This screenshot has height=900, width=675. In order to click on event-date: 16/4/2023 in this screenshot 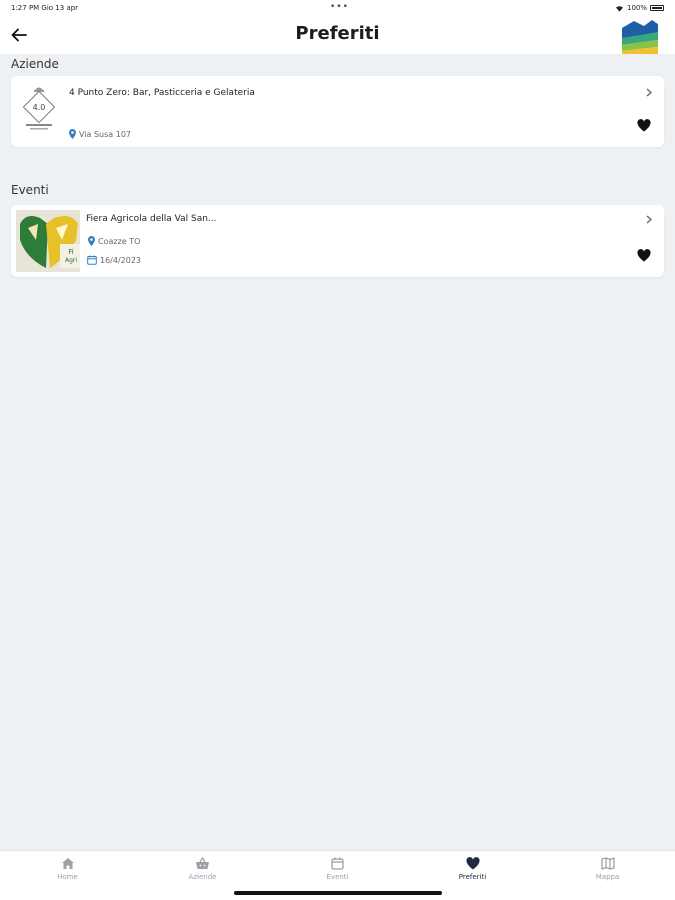, I will do `click(121, 260)`.